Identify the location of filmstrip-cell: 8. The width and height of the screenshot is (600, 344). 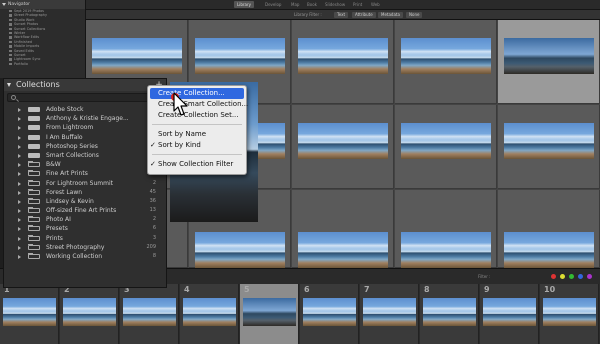
(449, 314).